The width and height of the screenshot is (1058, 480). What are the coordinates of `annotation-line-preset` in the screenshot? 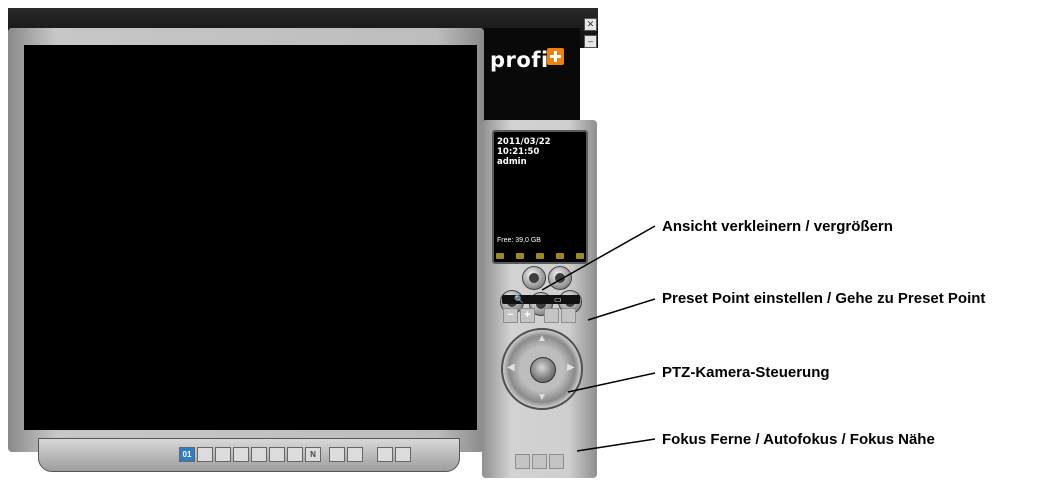 It's located at (621, 309).